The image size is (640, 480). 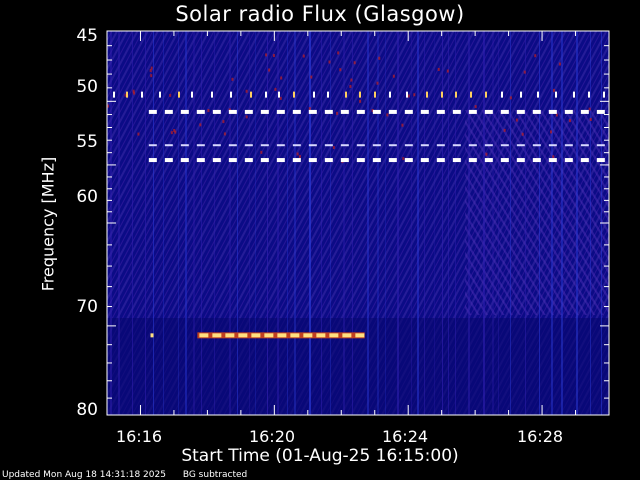 What do you see at coordinates (320, 14) in the screenshot?
I see `chart-title: Solar radio Flux (Glasgow)` at bounding box center [320, 14].